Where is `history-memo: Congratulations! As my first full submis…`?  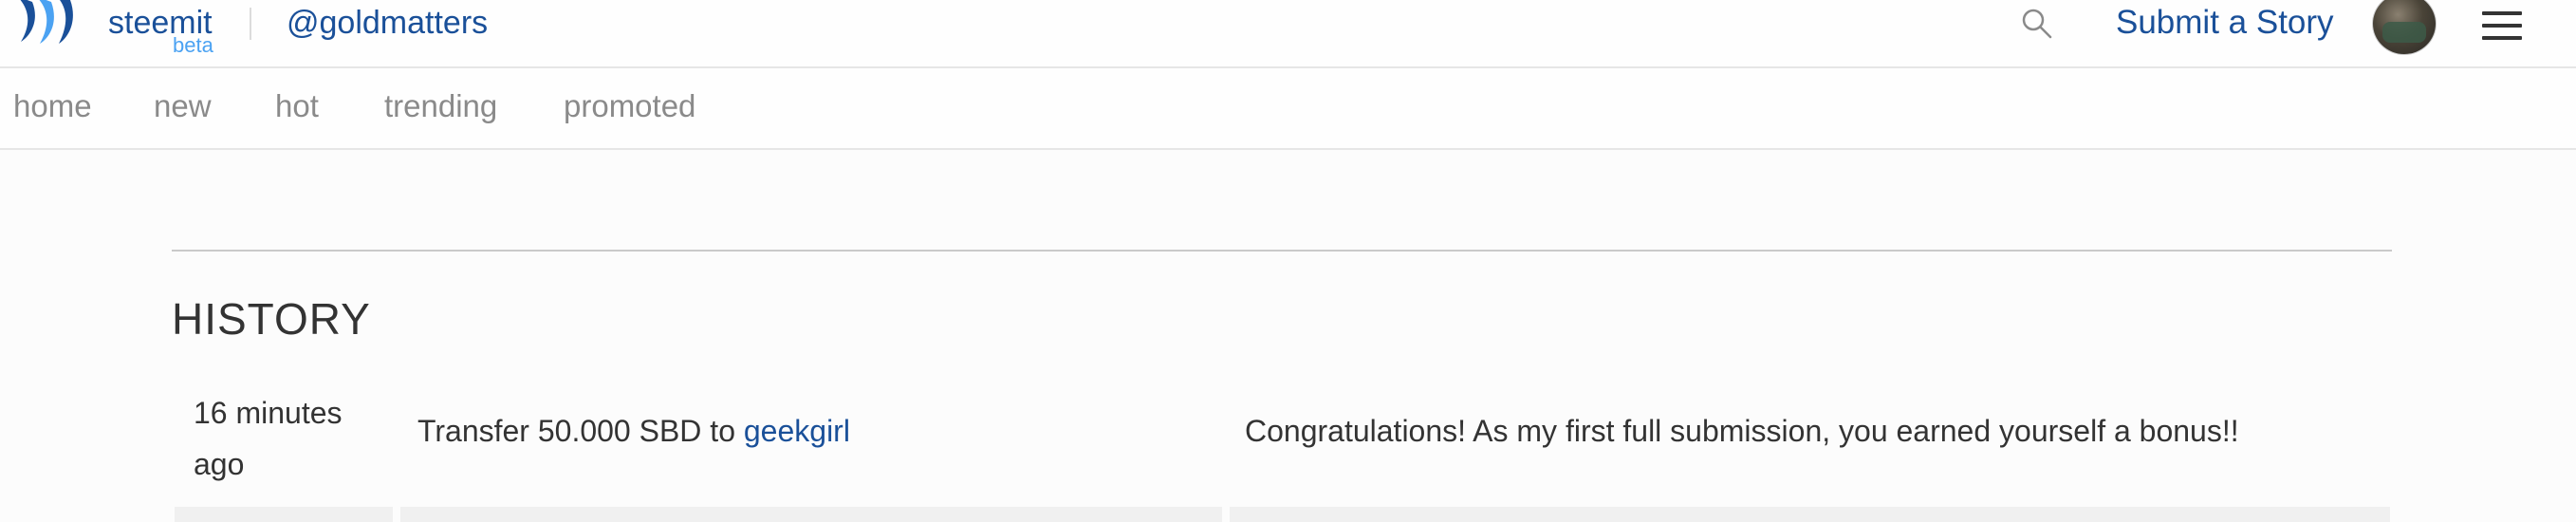
history-memo: Congratulations! As my first full submis… is located at coordinates (1742, 431).